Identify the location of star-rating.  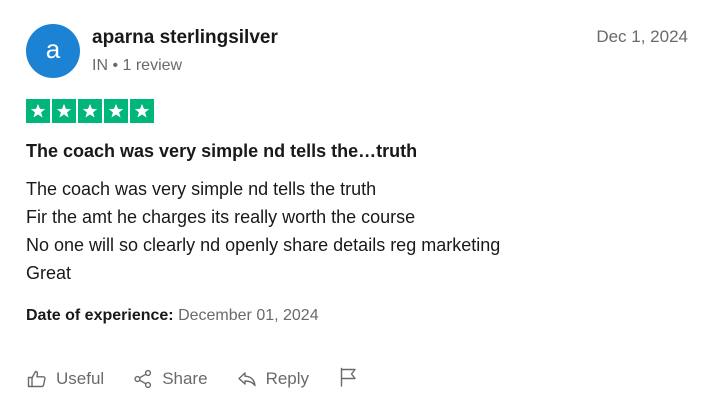
(90, 111).